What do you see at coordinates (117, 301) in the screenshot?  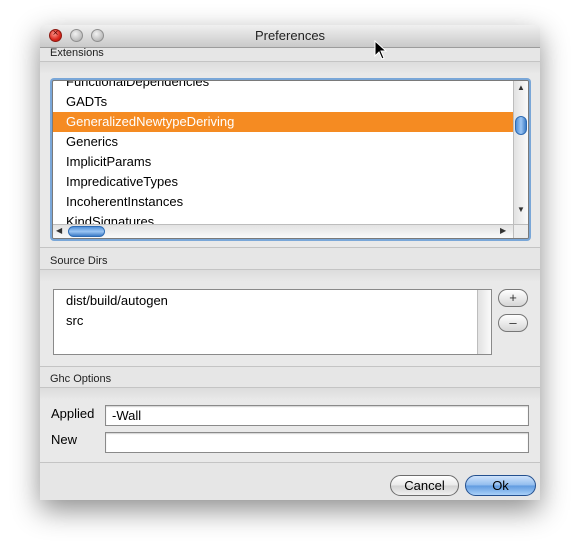 I see `source-dir-item: dist/build/autogen` at bounding box center [117, 301].